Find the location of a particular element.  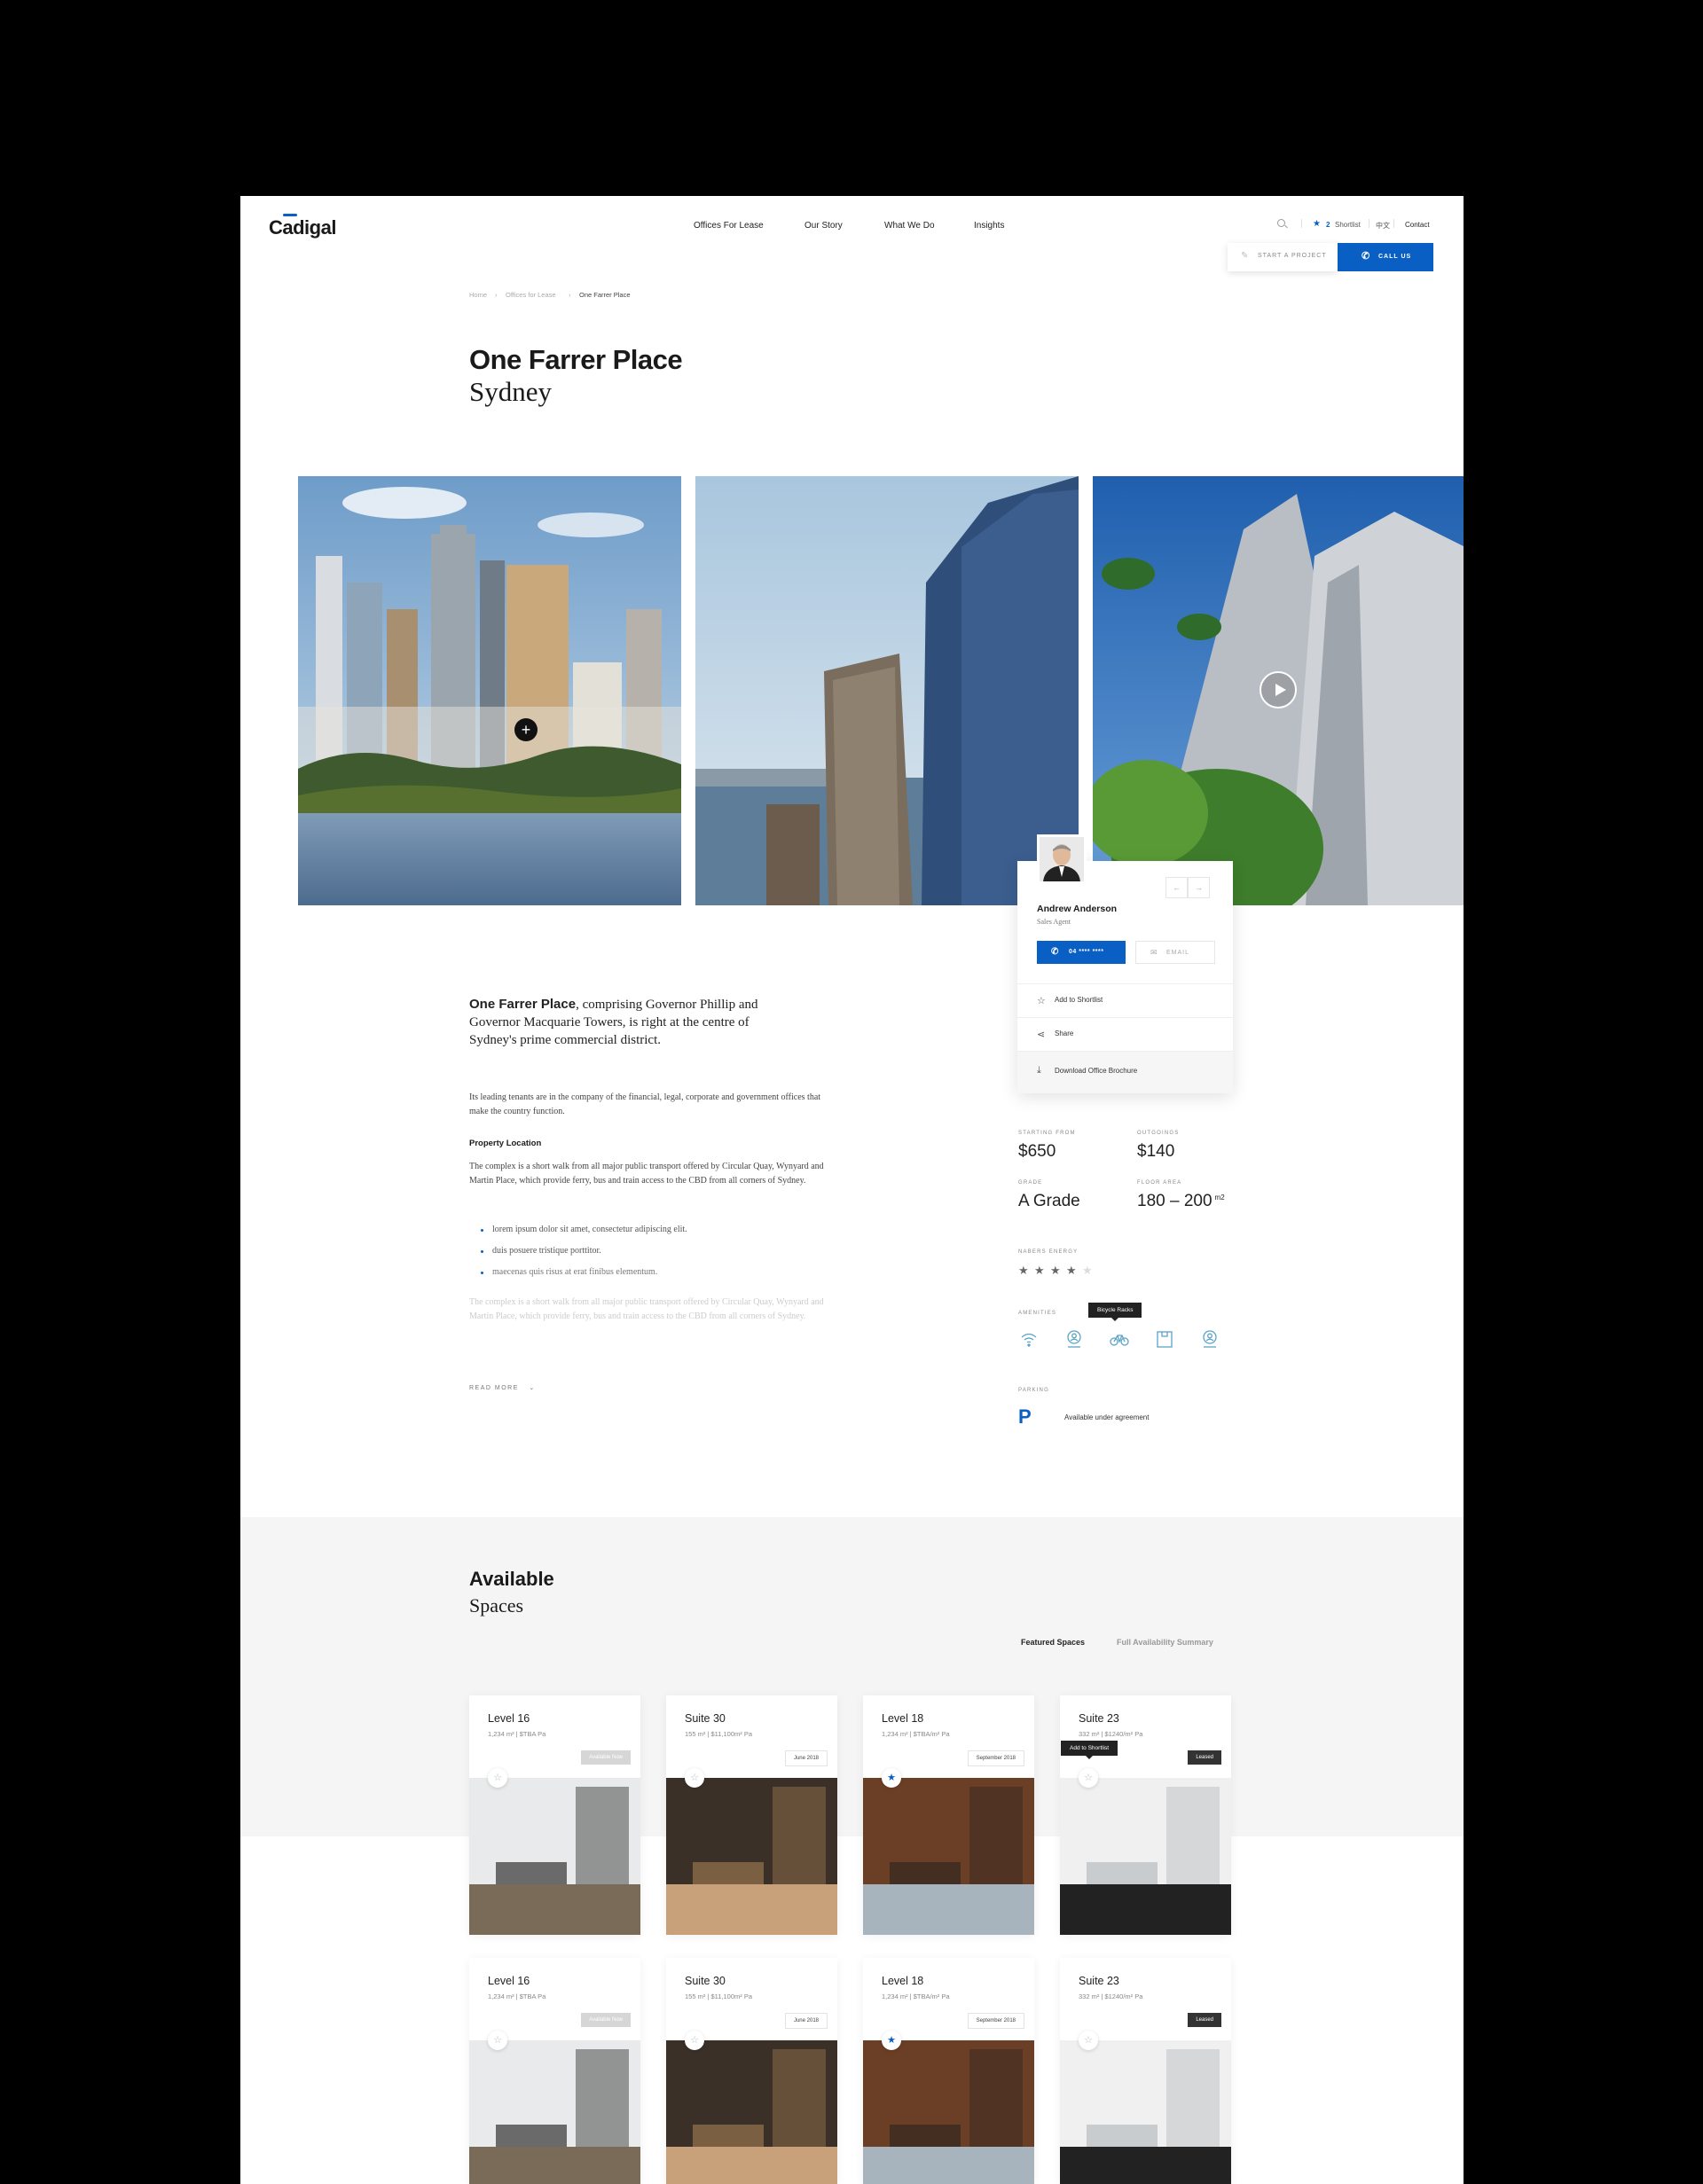

space-card-badge: September 2018 is located at coordinates (995, 1758).